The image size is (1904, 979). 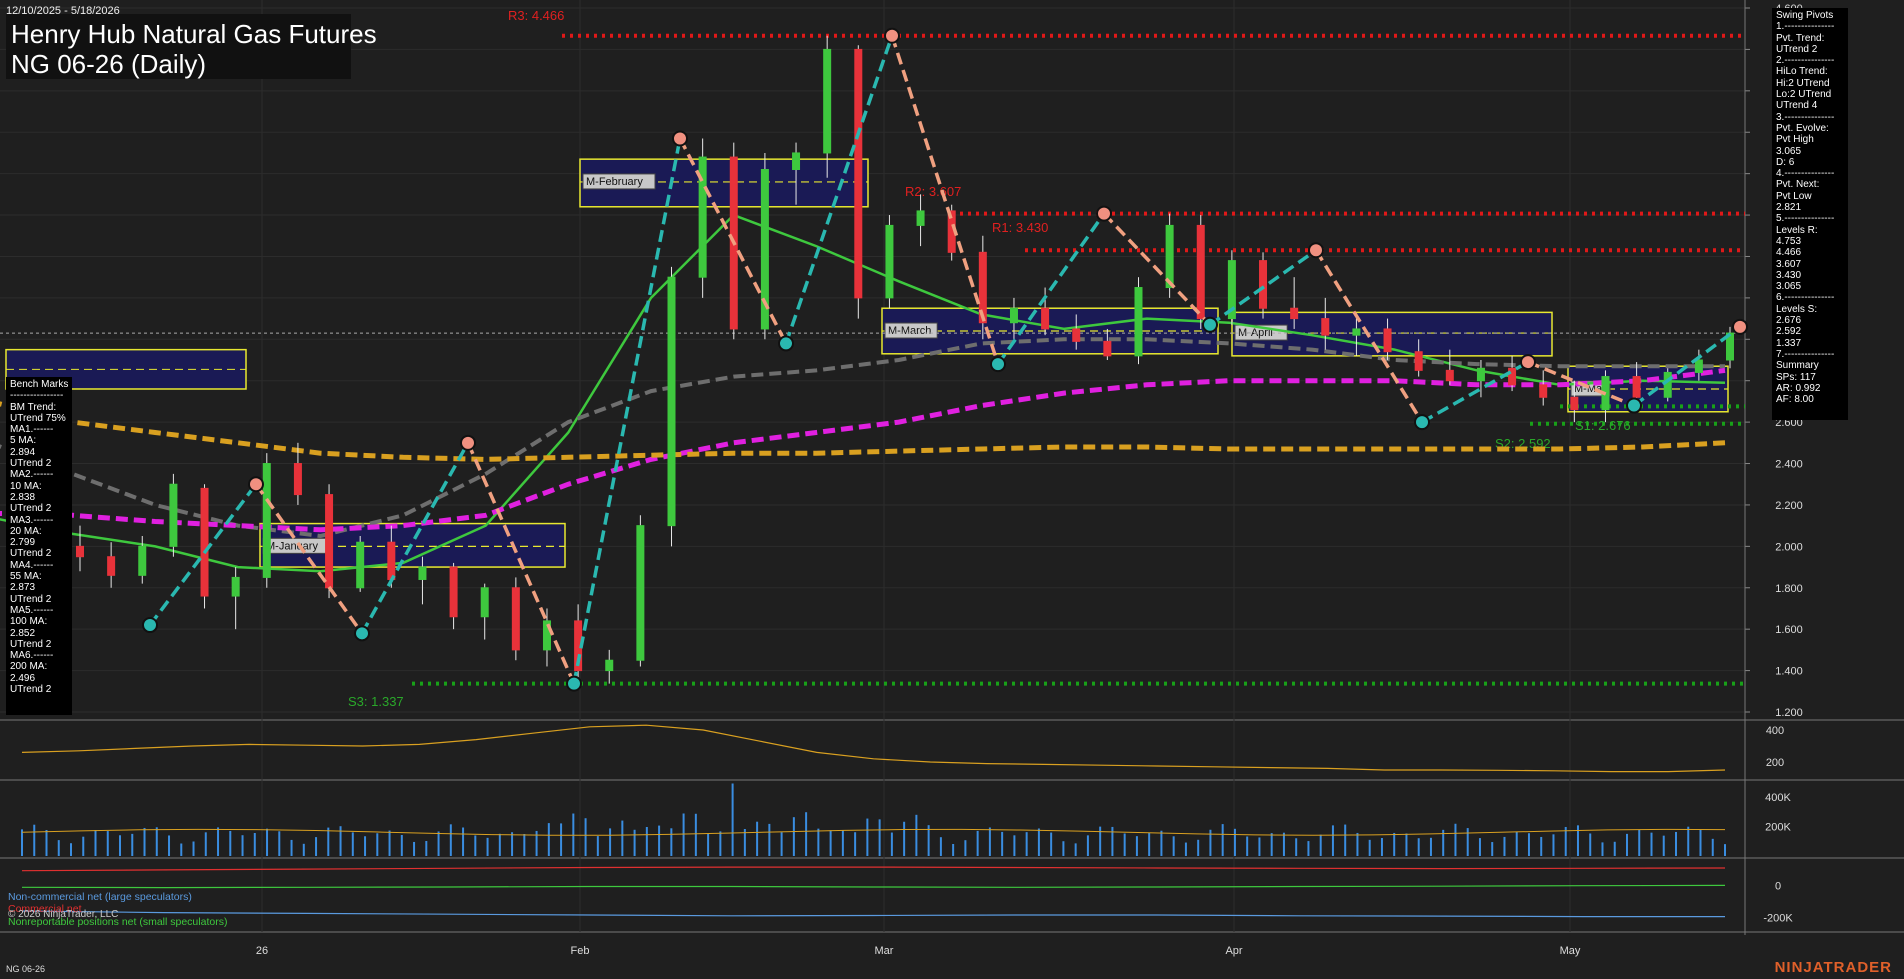 What do you see at coordinates (614, 182) in the screenshot?
I see `monthly-label: M-February` at bounding box center [614, 182].